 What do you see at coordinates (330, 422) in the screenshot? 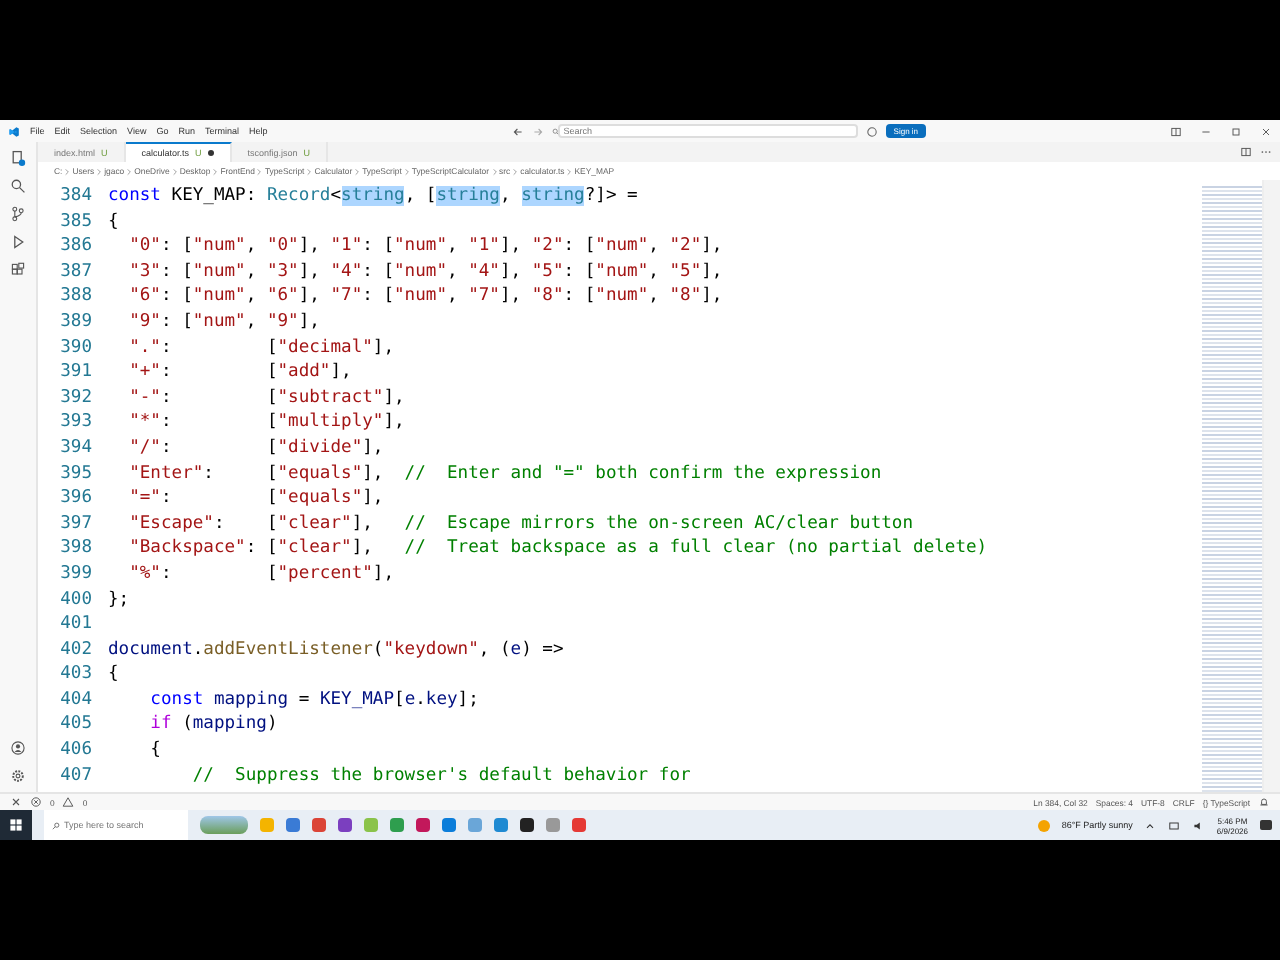
I see `code-string: "multiply"` at bounding box center [330, 422].